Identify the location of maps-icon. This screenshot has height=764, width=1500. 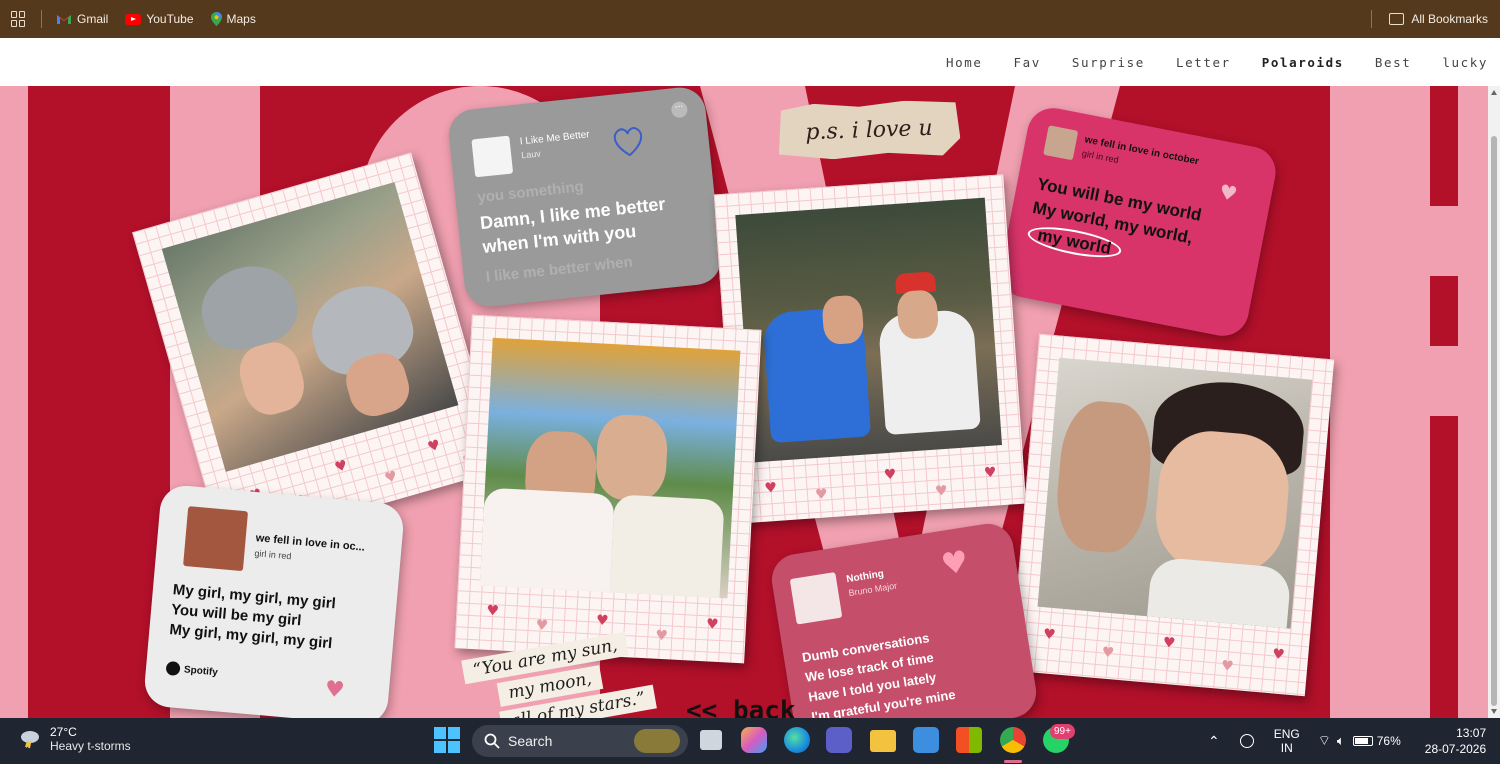
(216, 19).